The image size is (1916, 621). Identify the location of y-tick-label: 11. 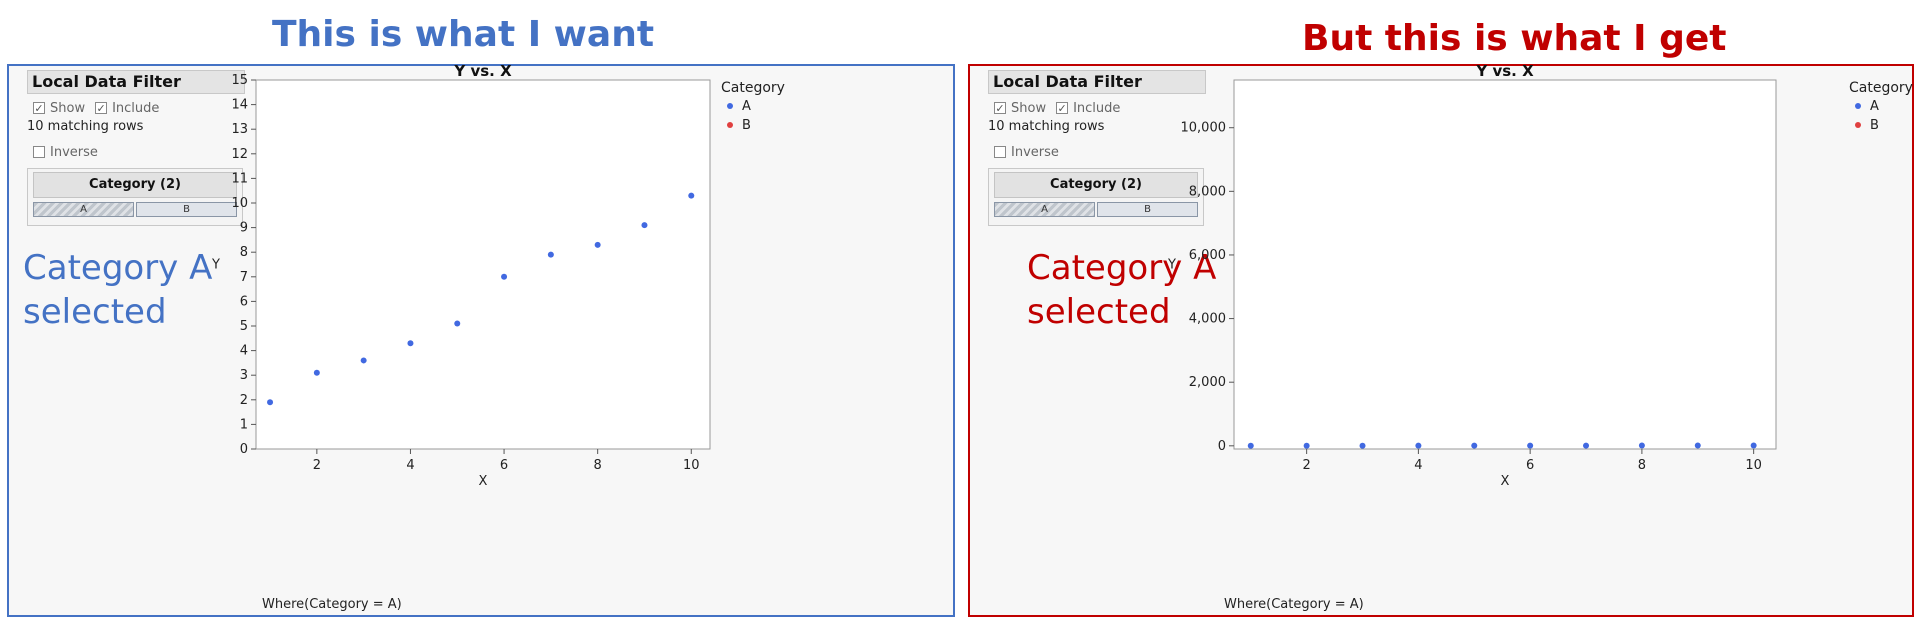
(239, 178).